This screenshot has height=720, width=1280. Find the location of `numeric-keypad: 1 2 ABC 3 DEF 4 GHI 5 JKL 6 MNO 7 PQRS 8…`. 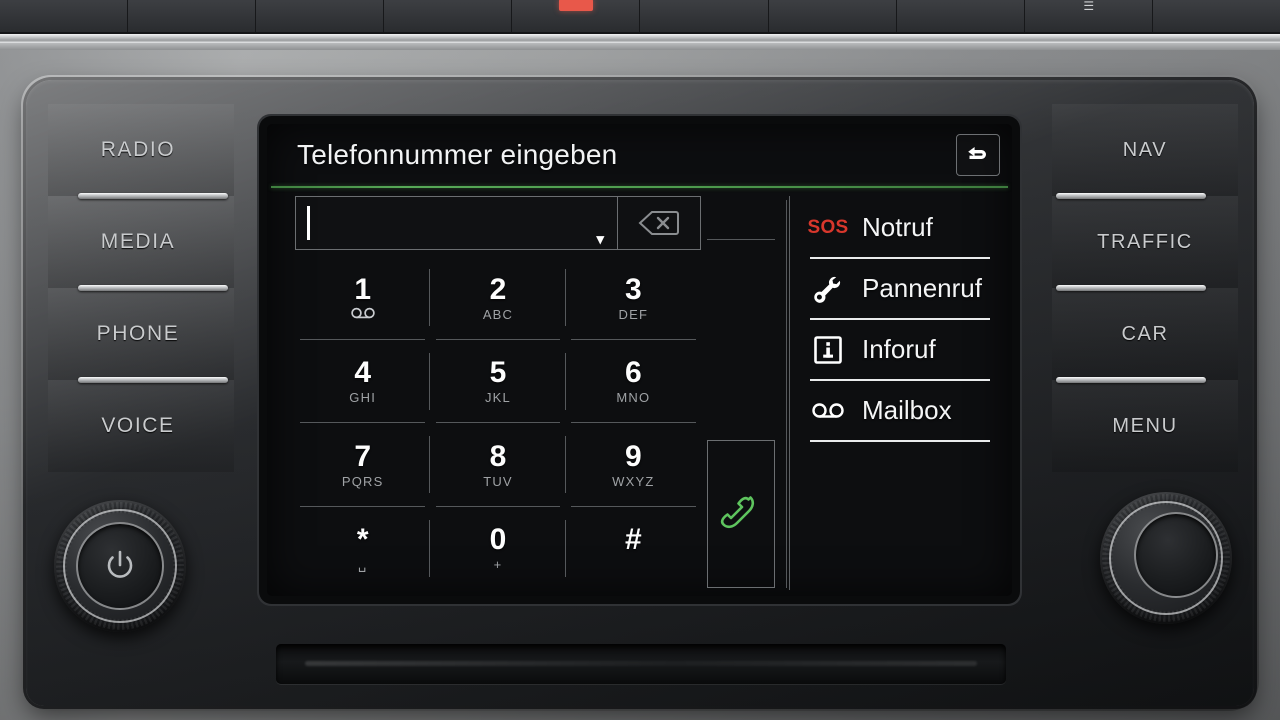

numeric-keypad: 1 2 ABC 3 DEF 4 GHI 5 JKL 6 MNO 7 PQRS 8… is located at coordinates (498, 423).